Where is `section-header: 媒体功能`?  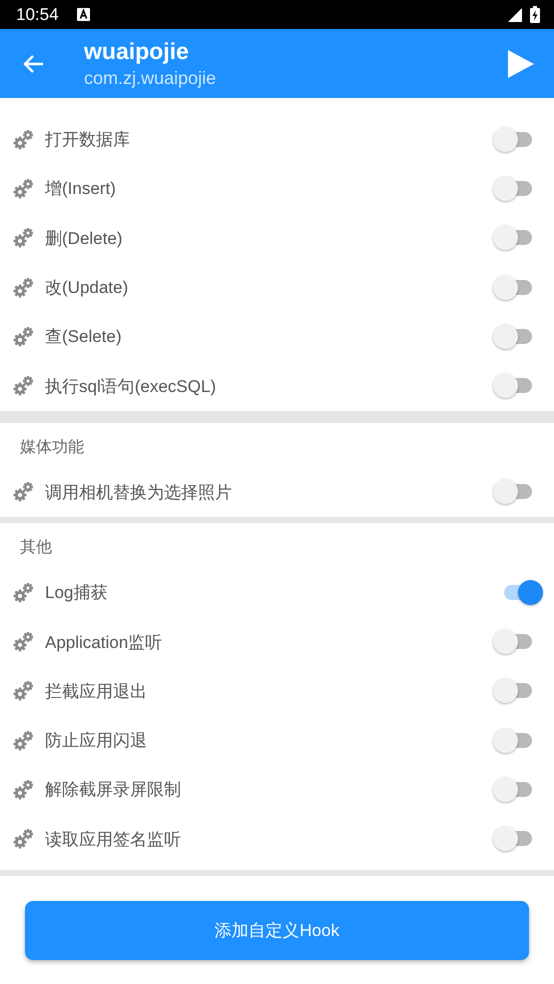
section-header: 媒体功能 is located at coordinates (52, 448).